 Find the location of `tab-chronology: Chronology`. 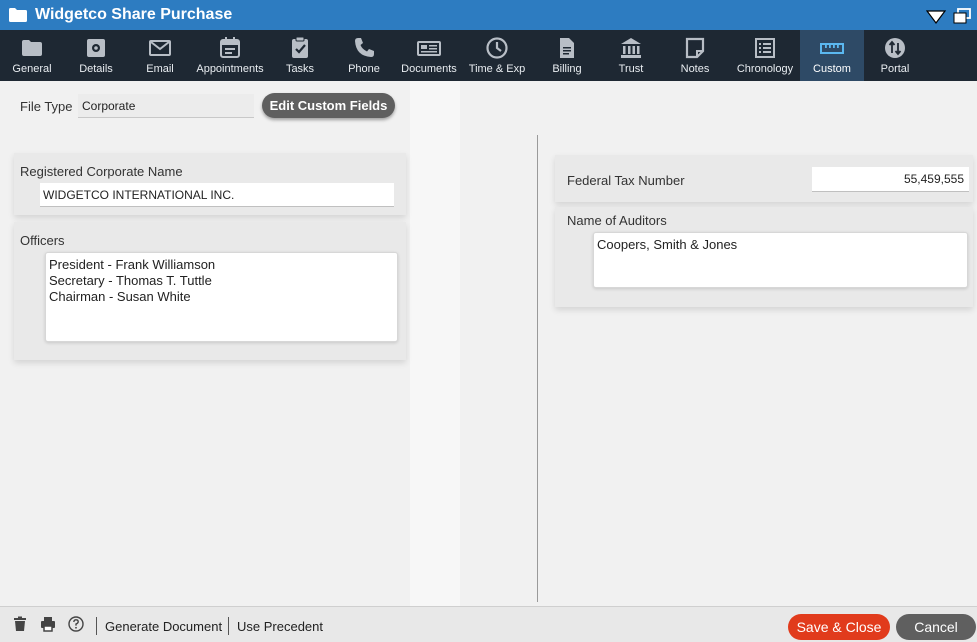

tab-chronology: Chronology is located at coordinates (765, 55).